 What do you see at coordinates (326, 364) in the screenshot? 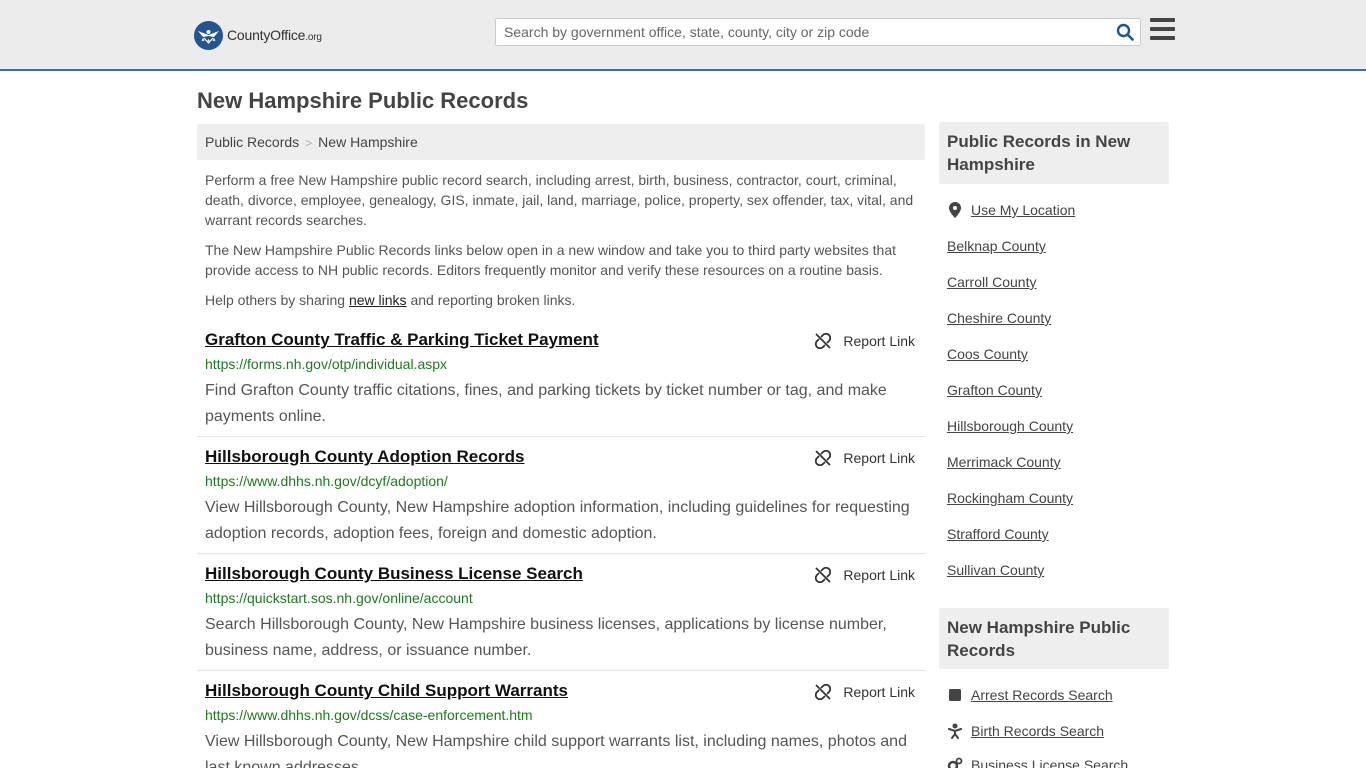
I see `result-url: https://forms.nh.gov/otp/individual.aspx` at bounding box center [326, 364].